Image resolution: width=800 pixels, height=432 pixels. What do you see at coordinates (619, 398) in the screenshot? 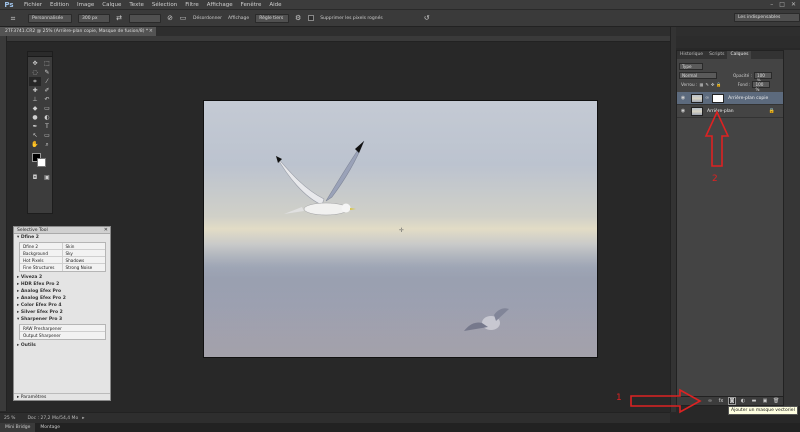
I see `annotation-label-1: 1` at bounding box center [619, 398].